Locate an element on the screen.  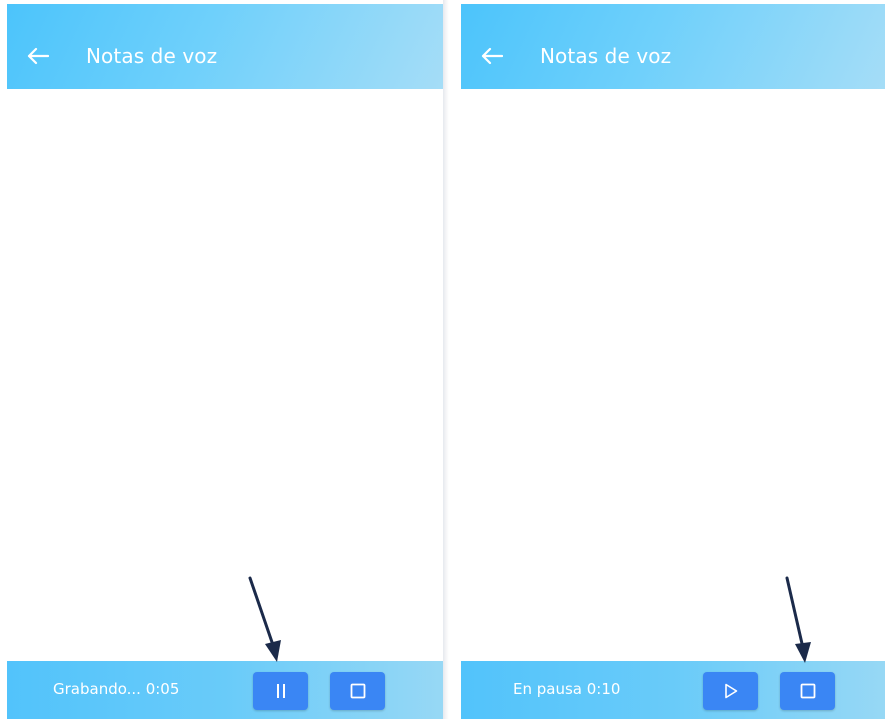
pause-button is located at coordinates (280, 691).